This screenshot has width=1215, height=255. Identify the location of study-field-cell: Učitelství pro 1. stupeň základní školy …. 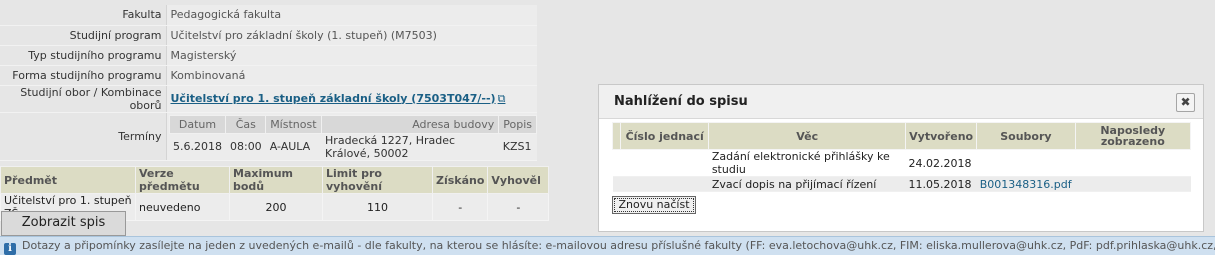
(351, 99).